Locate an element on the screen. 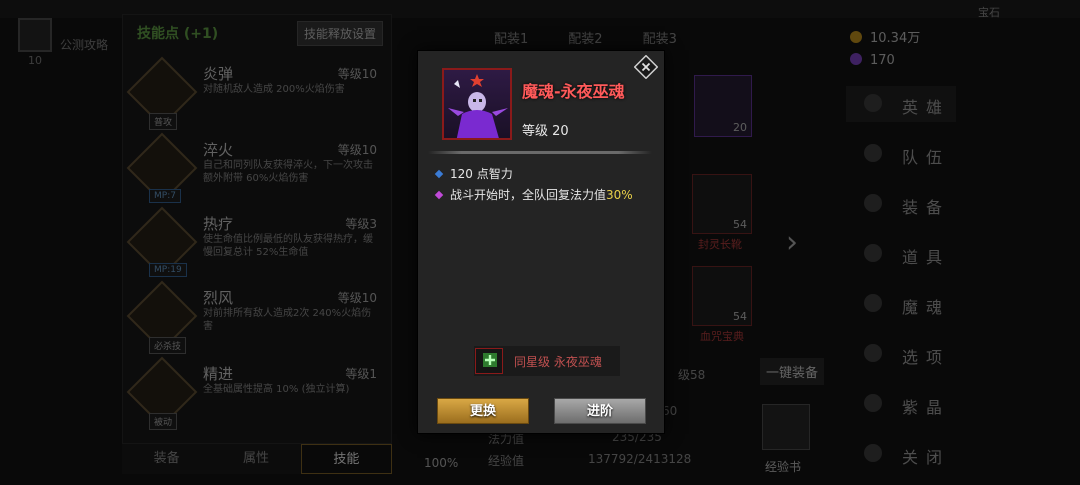 The image size is (1080, 485). stat-exp-value: 137792/2413128 is located at coordinates (640, 459).